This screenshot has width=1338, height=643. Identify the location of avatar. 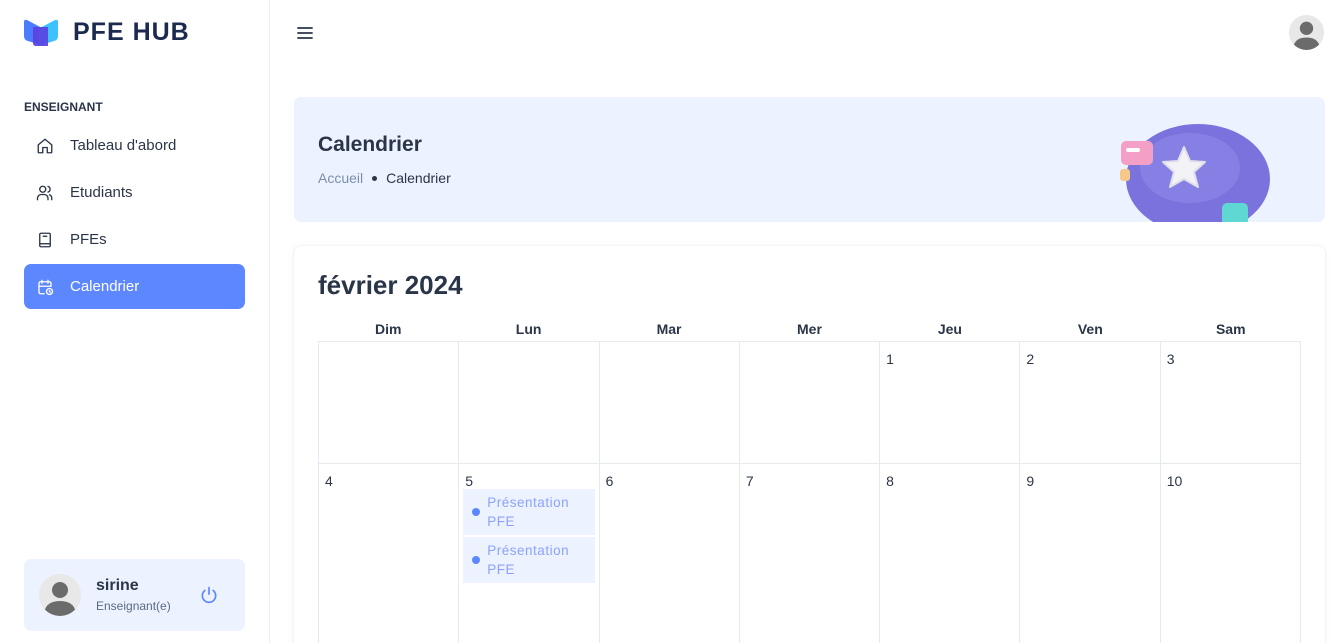
(60, 595).